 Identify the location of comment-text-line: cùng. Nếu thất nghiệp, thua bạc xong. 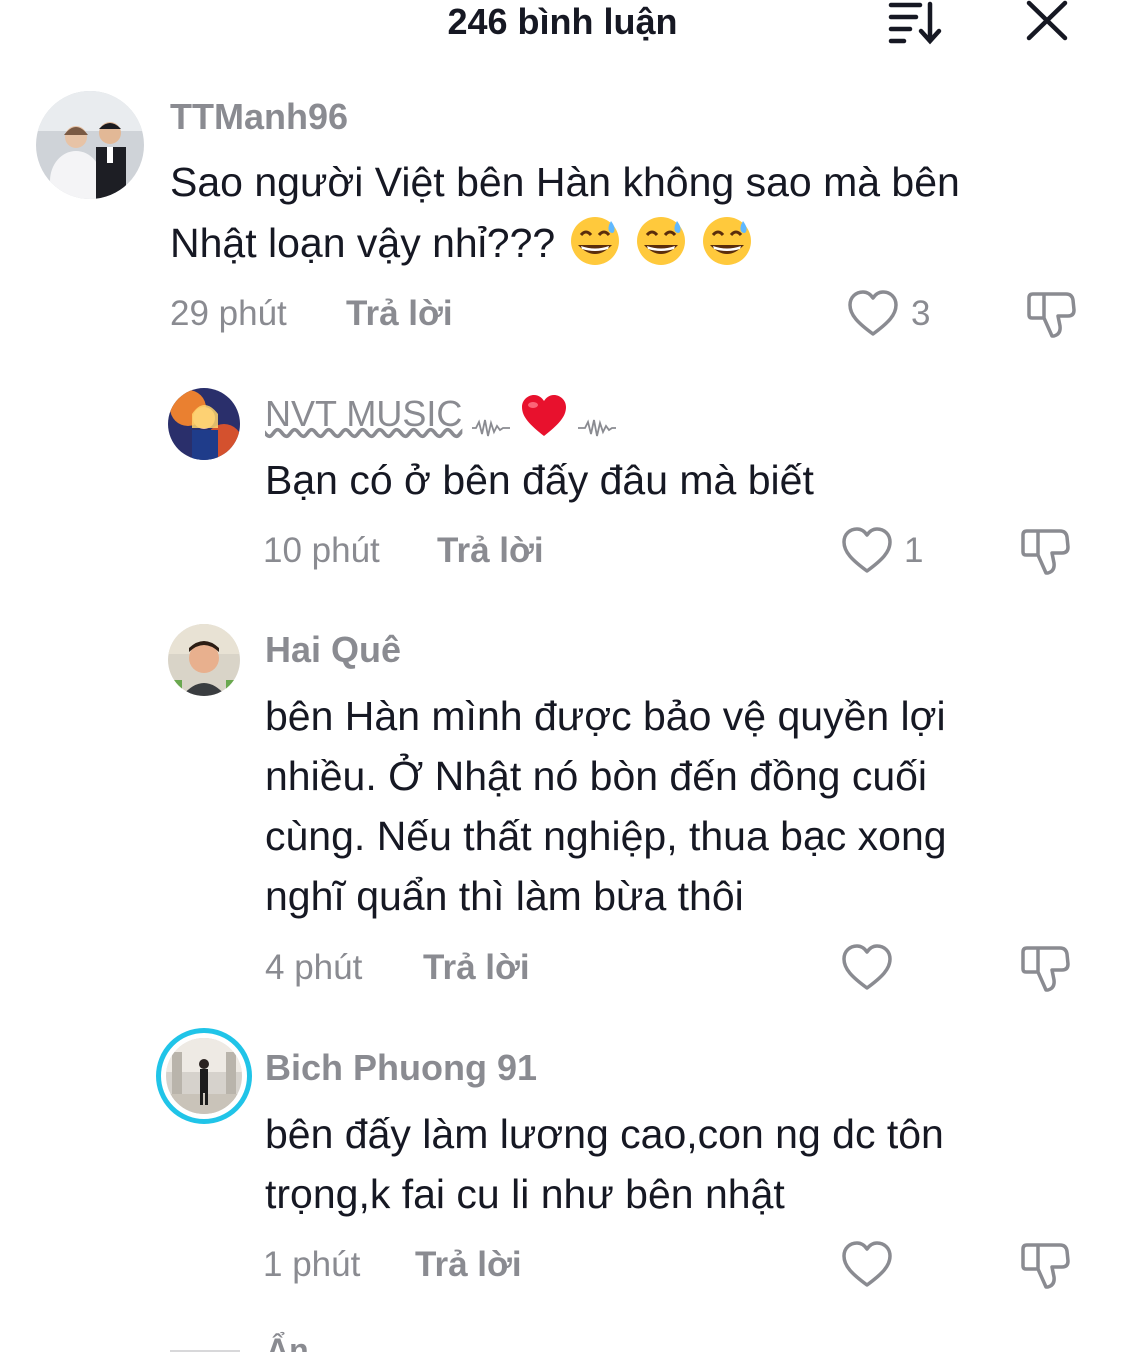
(606, 836).